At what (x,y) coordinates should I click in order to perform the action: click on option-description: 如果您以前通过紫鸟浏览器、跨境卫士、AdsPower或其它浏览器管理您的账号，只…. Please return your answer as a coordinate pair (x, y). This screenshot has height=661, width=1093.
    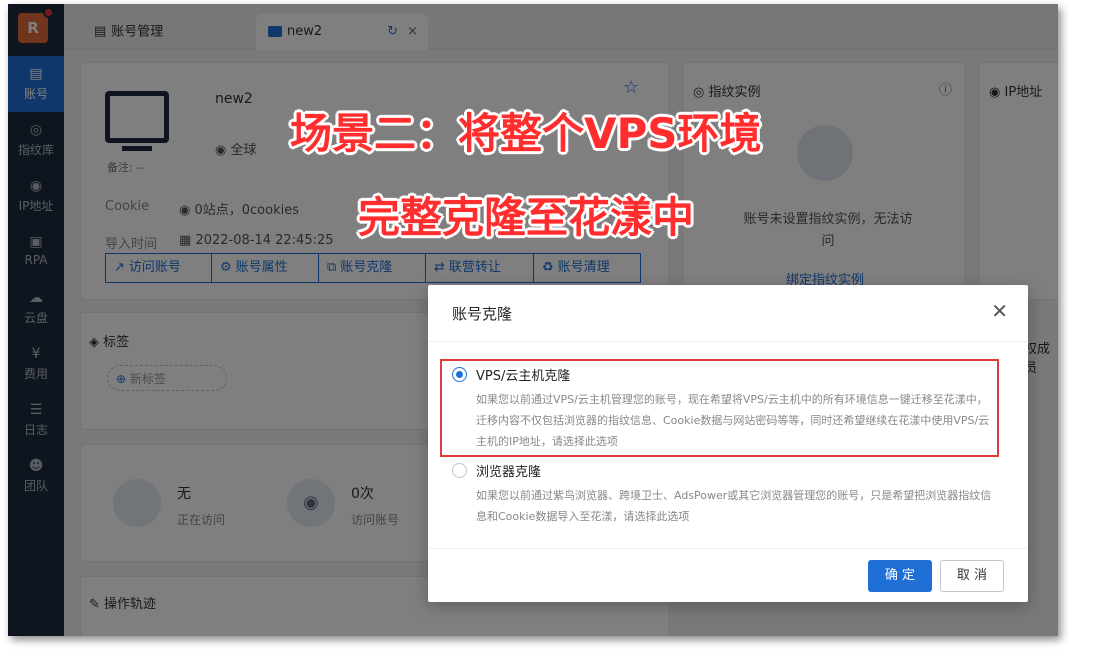
    Looking at the image, I should click on (734, 506).